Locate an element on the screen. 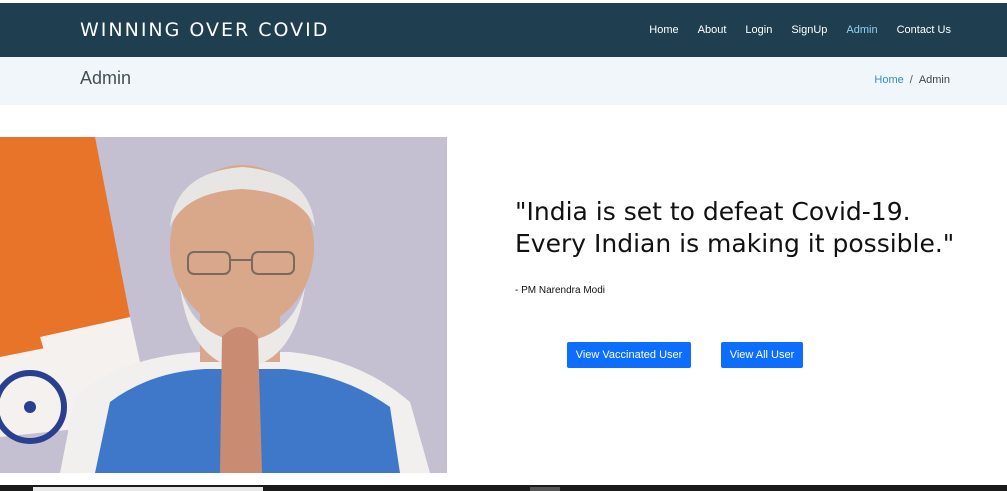  nav-contact-link: Contact Us is located at coordinates (924, 30).